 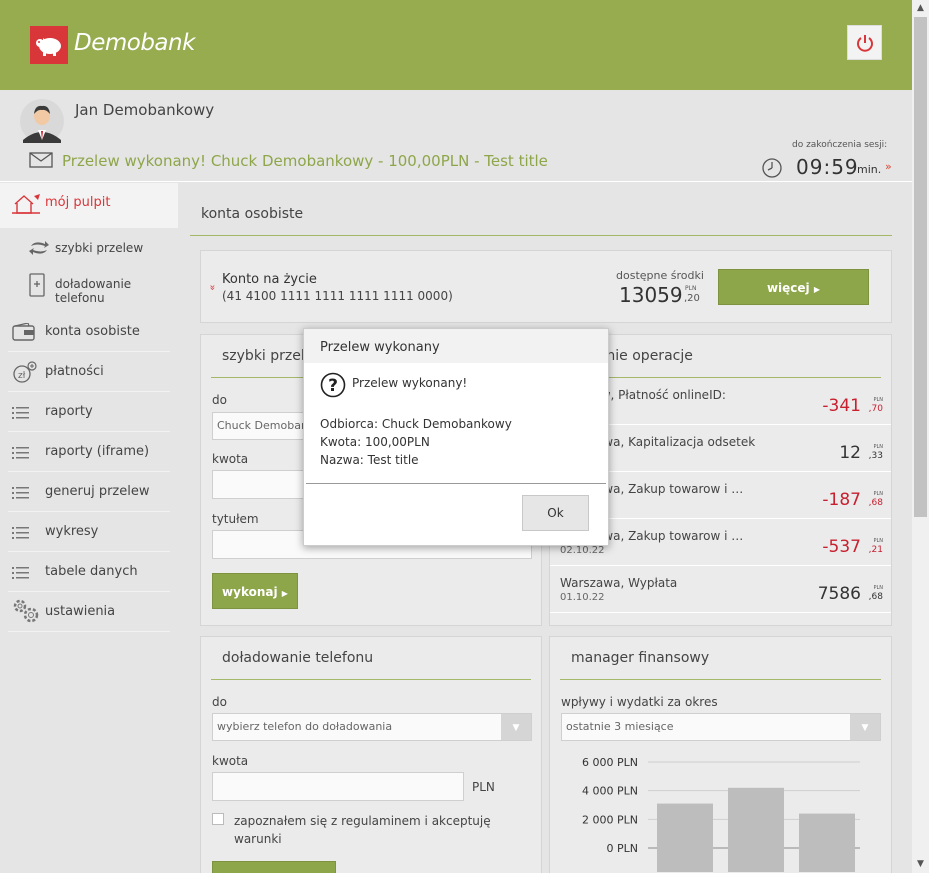 I want to click on transfer-amount-label: kwota, so click(x=230, y=459).